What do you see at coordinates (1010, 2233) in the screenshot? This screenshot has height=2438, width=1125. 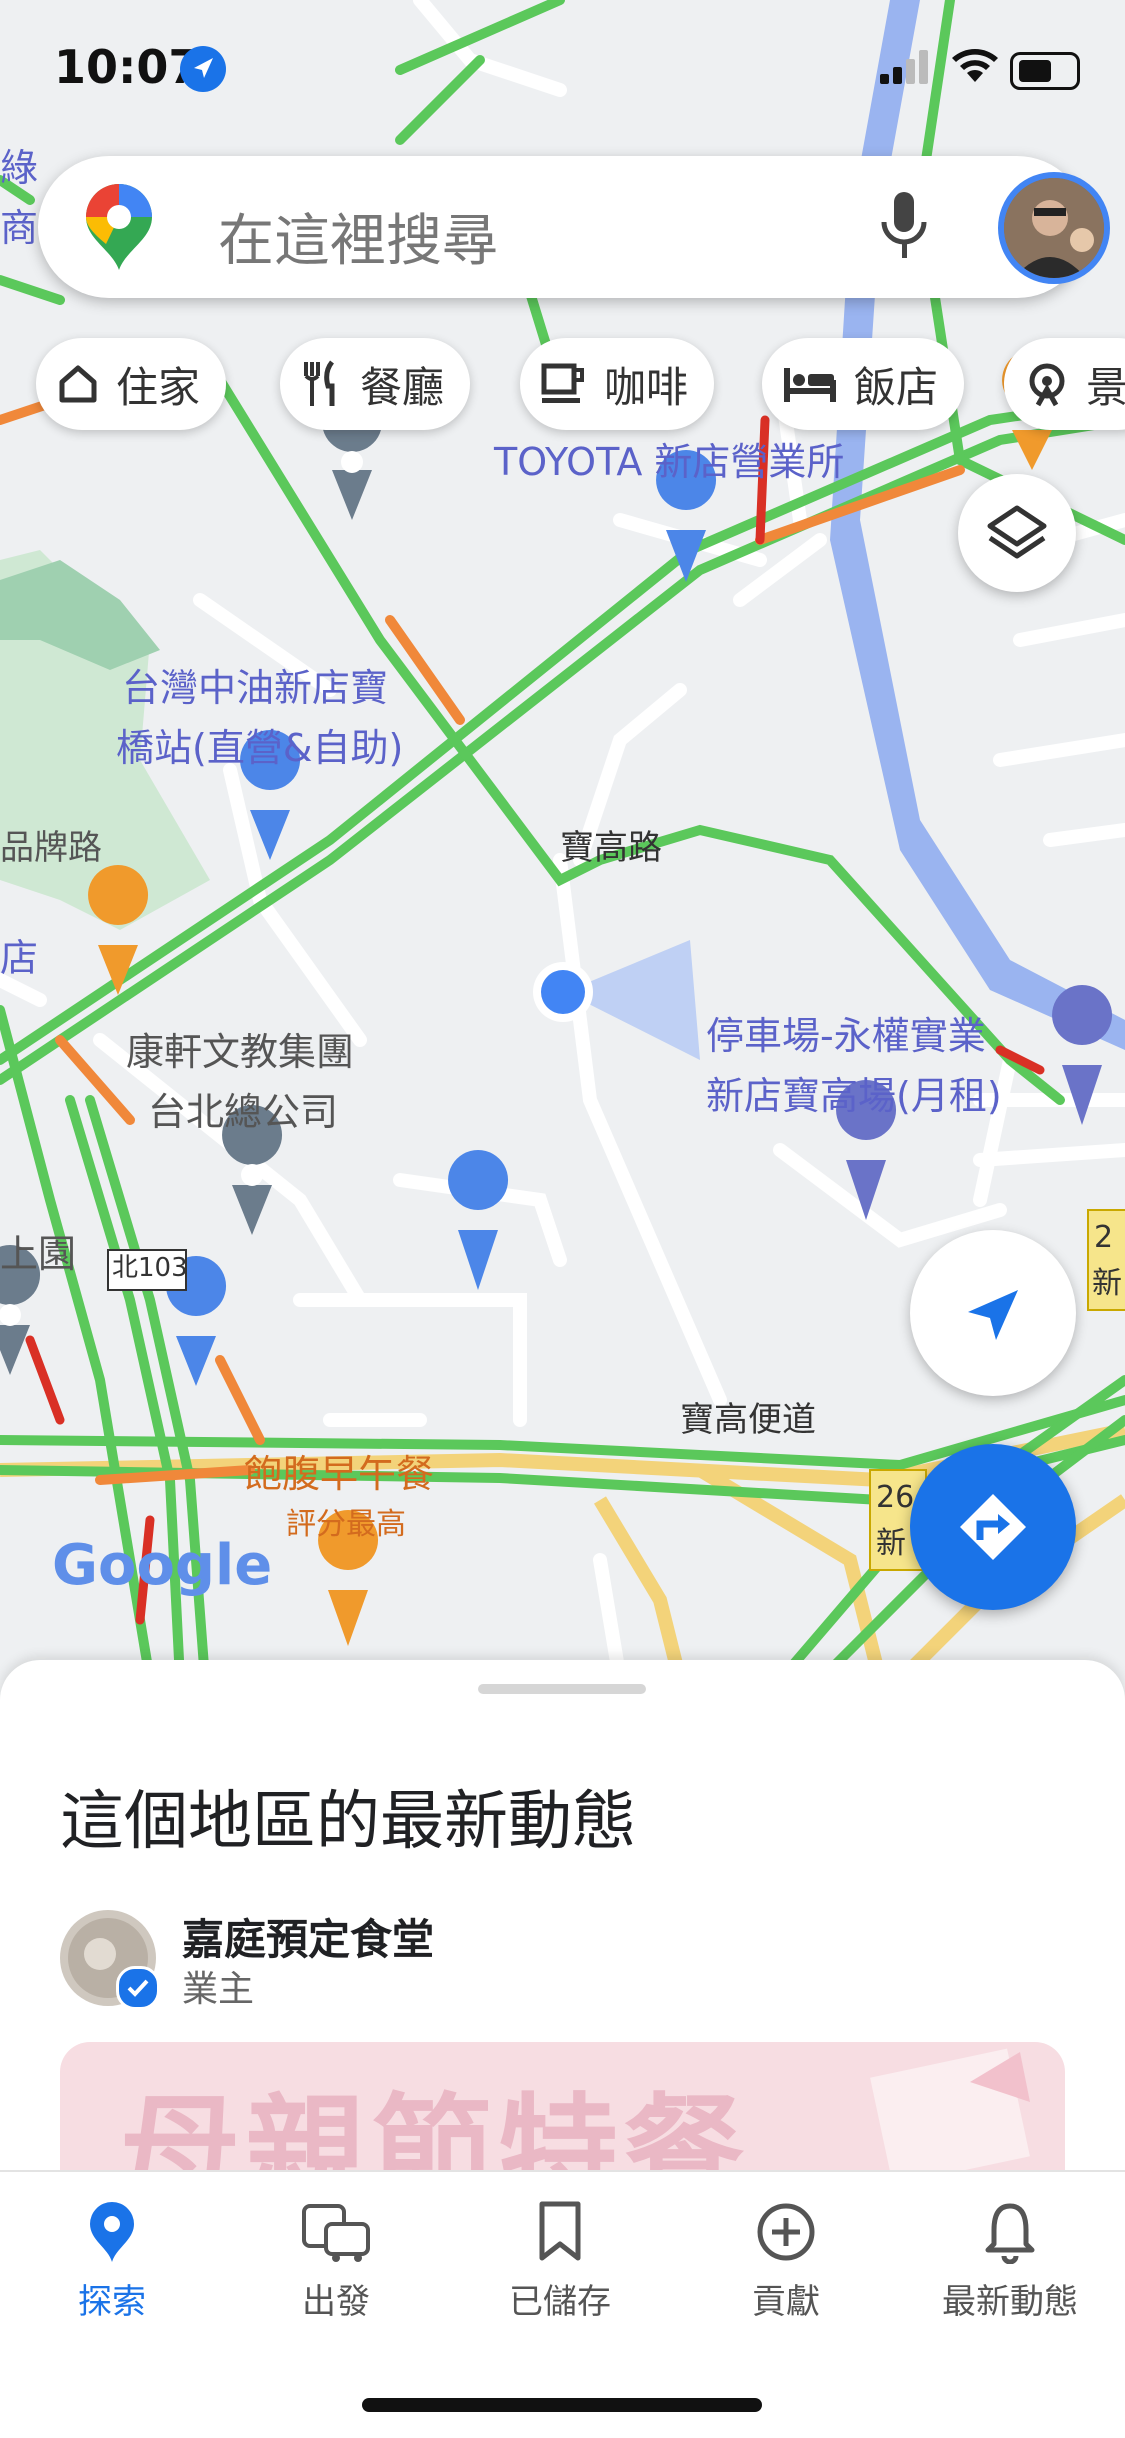 I see `bell-icon` at bounding box center [1010, 2233].